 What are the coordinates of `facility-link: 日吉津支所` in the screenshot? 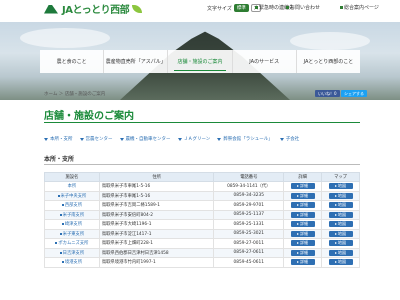 It's located at (71, 253).